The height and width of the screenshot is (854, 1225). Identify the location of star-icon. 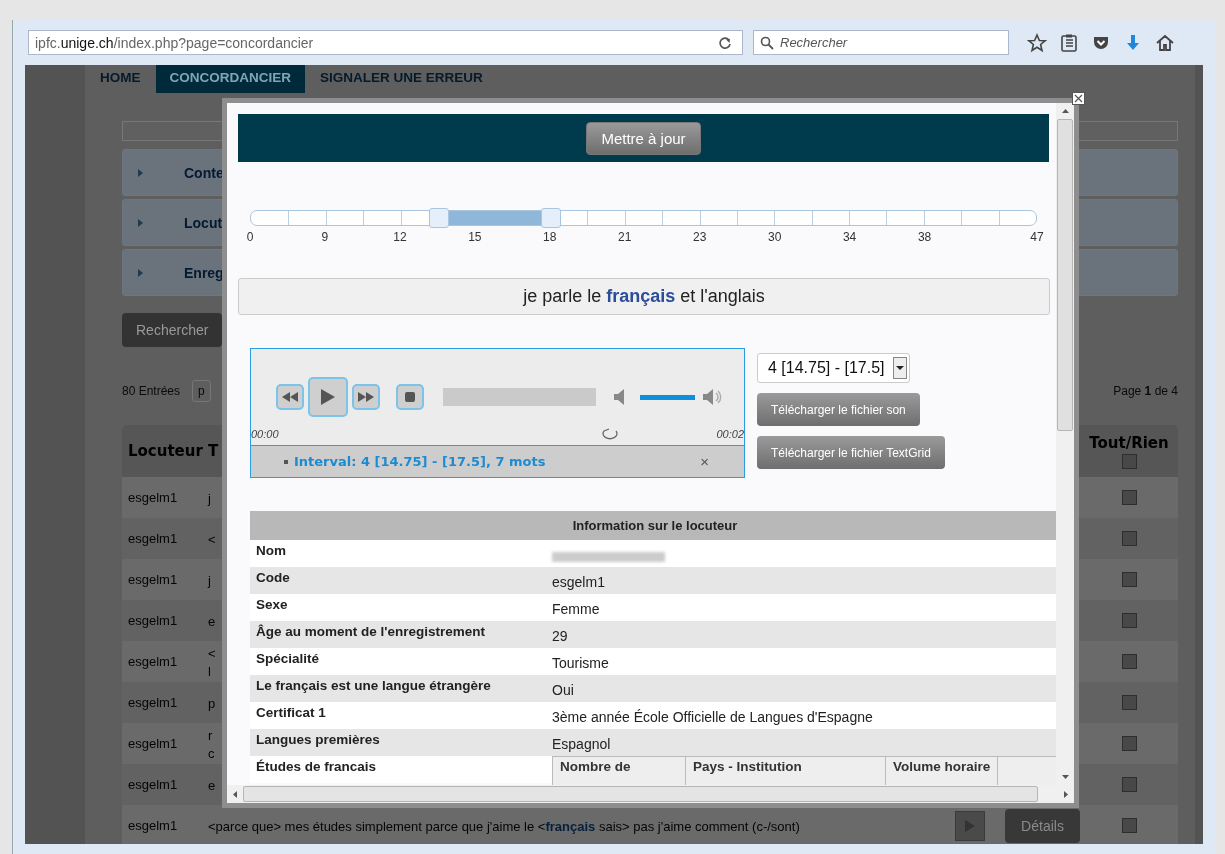
(1037, 42).